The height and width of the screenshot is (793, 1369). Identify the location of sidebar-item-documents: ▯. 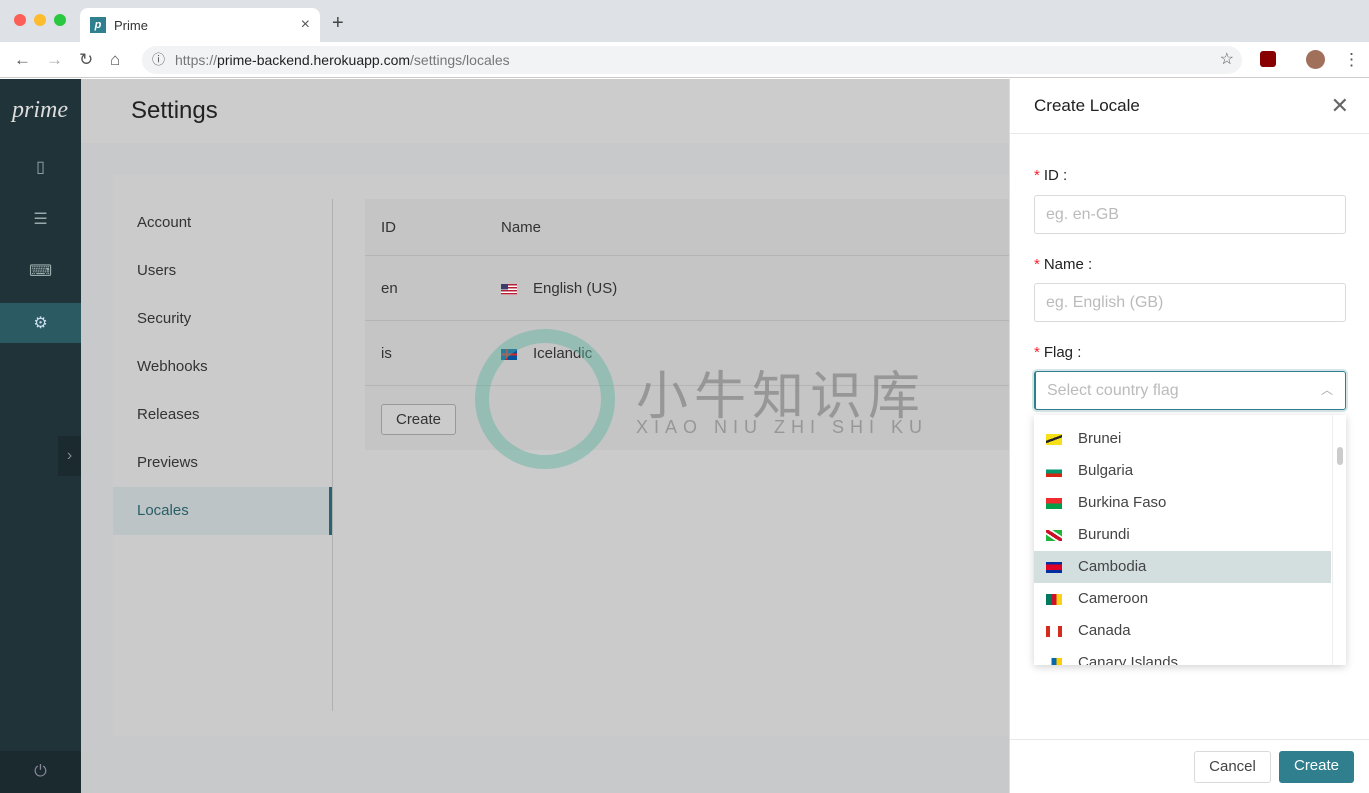
(40, 167).